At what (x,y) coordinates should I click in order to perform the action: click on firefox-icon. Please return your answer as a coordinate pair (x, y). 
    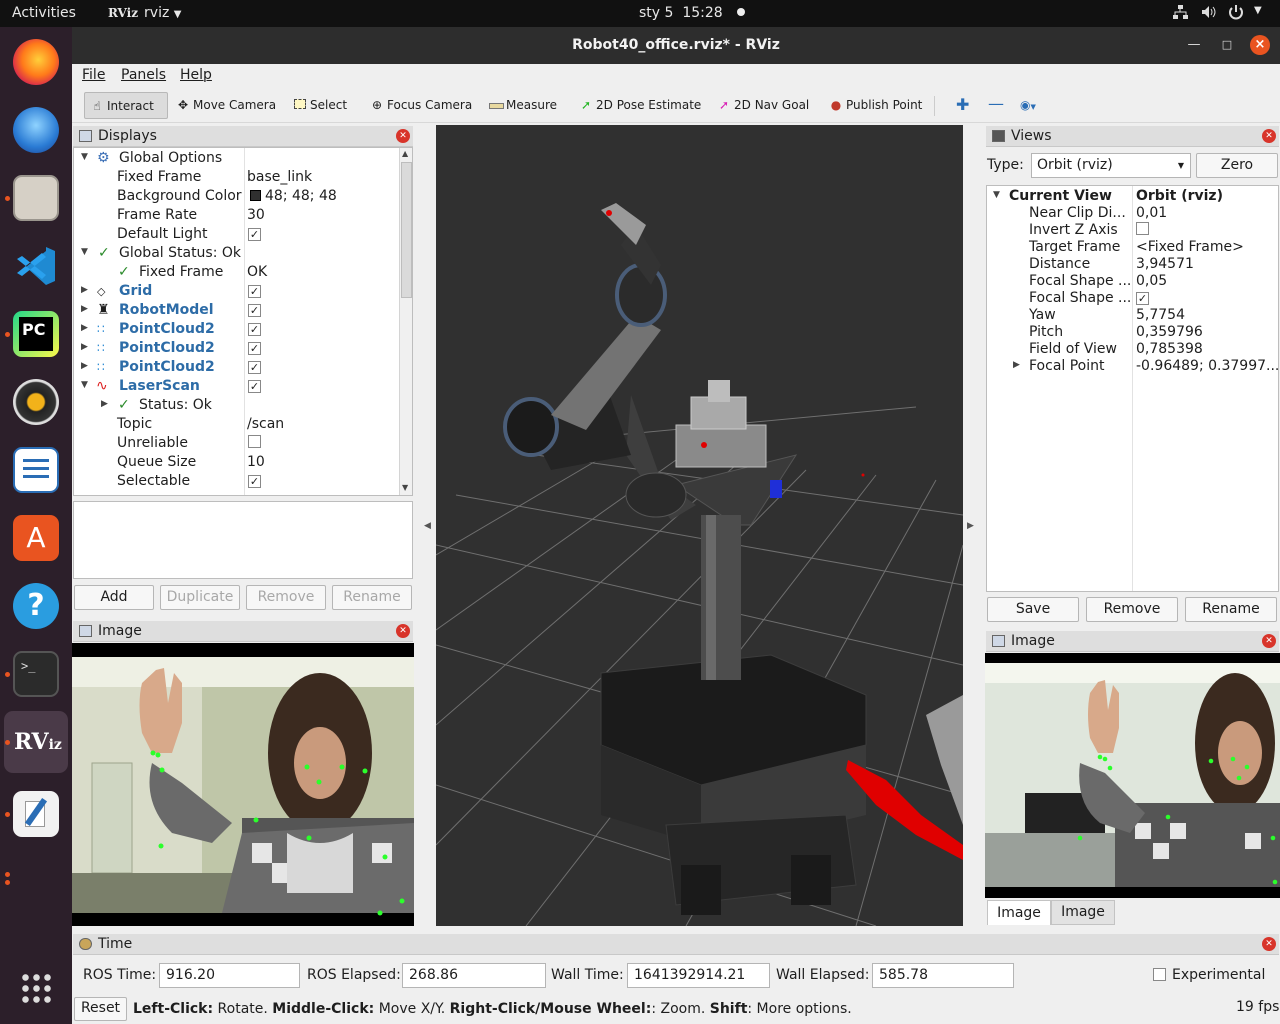
    Looking at the image, I should click on (36, 62).